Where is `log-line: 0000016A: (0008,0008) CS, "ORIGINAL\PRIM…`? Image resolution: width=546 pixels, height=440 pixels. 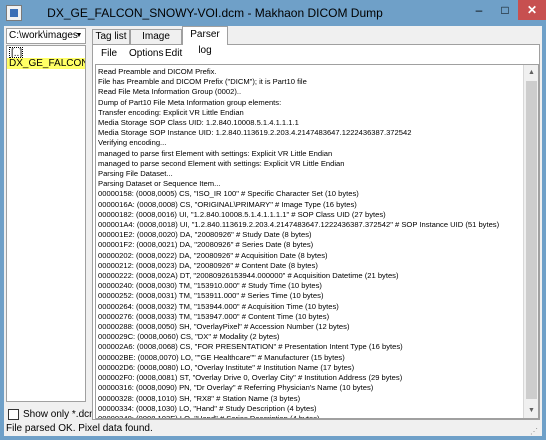
log-line: 0000016A: (0008,0008) CS, "ORIGINAL\PRIM… is located at coordinates (227, 204).